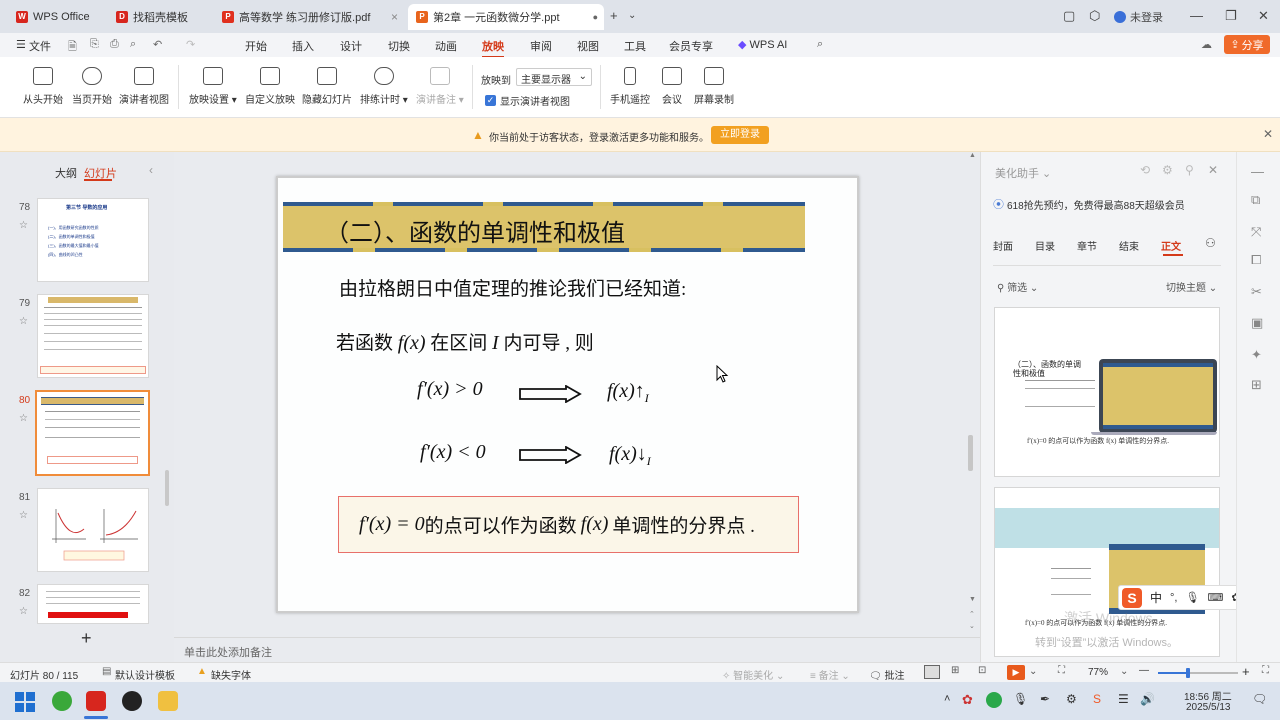 The width and height of the screenshot is (1280, 720). I want to click on filter-button: ⚲ 筛选 ⌄, so click(1017, 286).